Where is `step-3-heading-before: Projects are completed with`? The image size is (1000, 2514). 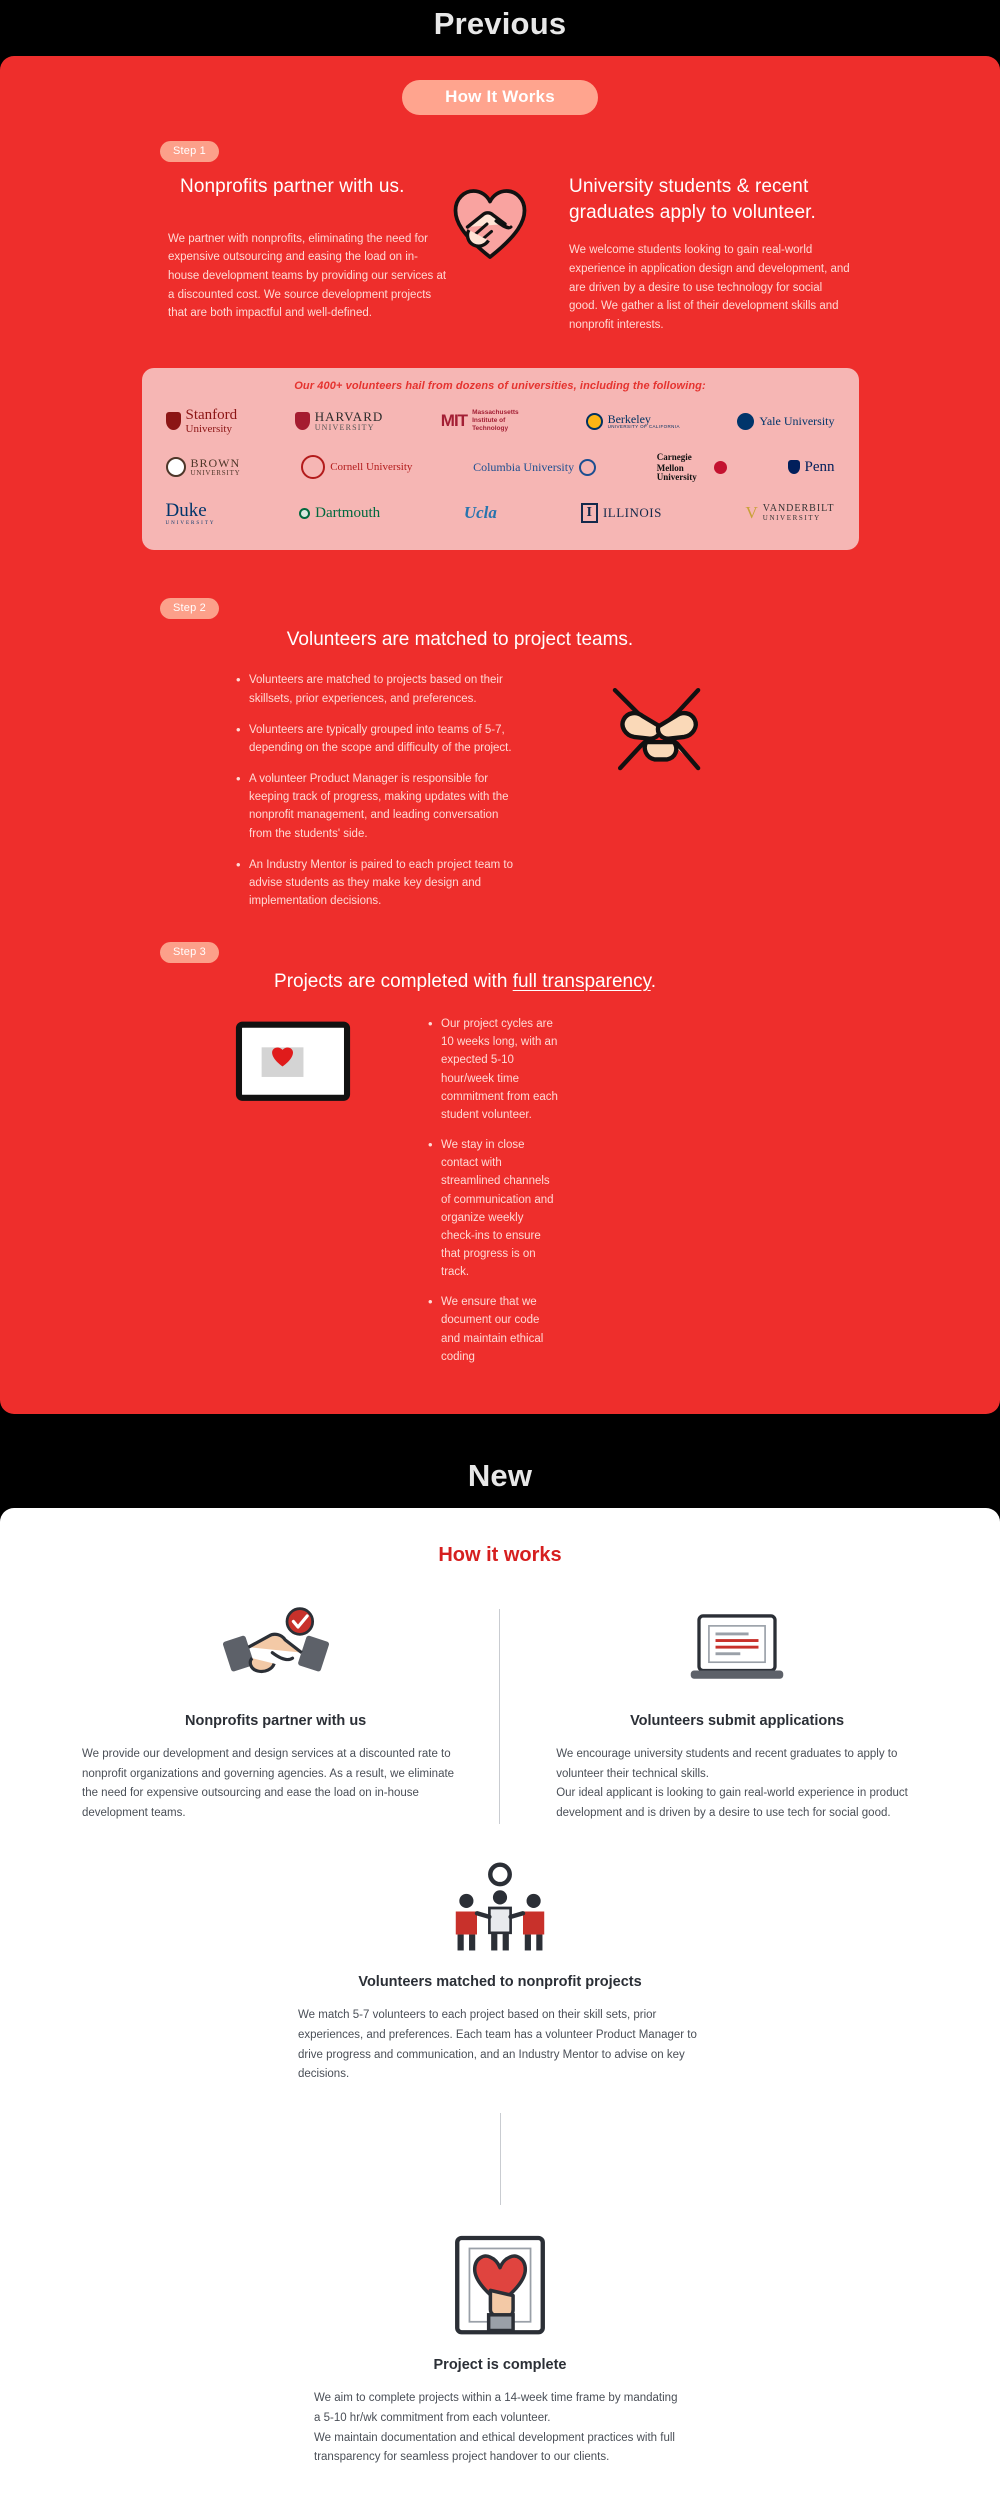 step-3-heading-before: Projects are completed with is located at coordinates (393, 982).